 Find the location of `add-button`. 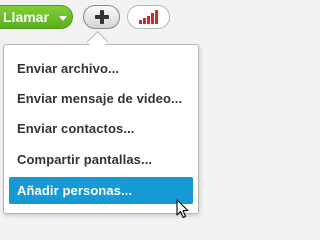

add-button is located at coordinates (101, 17).